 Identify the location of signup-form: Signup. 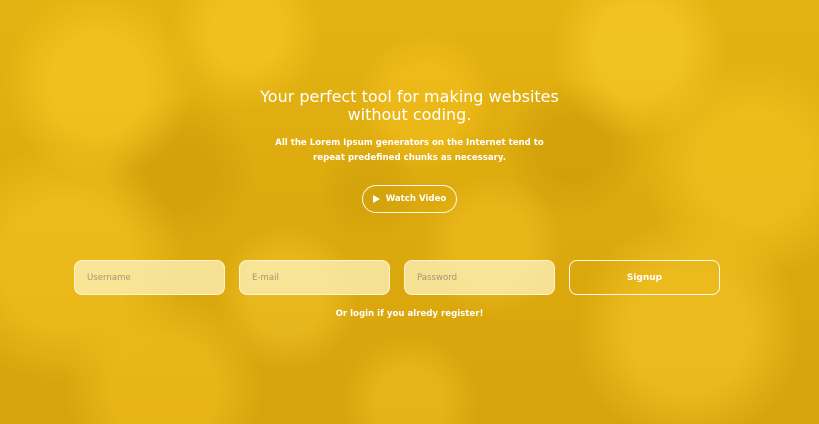
(397, 277).